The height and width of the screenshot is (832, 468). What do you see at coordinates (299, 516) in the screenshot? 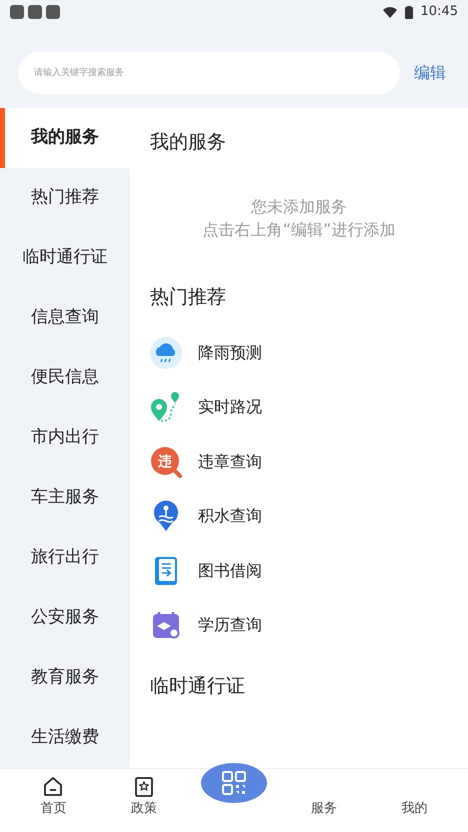
I see `service-item: 积水查询` at bounding box center [299, 516].